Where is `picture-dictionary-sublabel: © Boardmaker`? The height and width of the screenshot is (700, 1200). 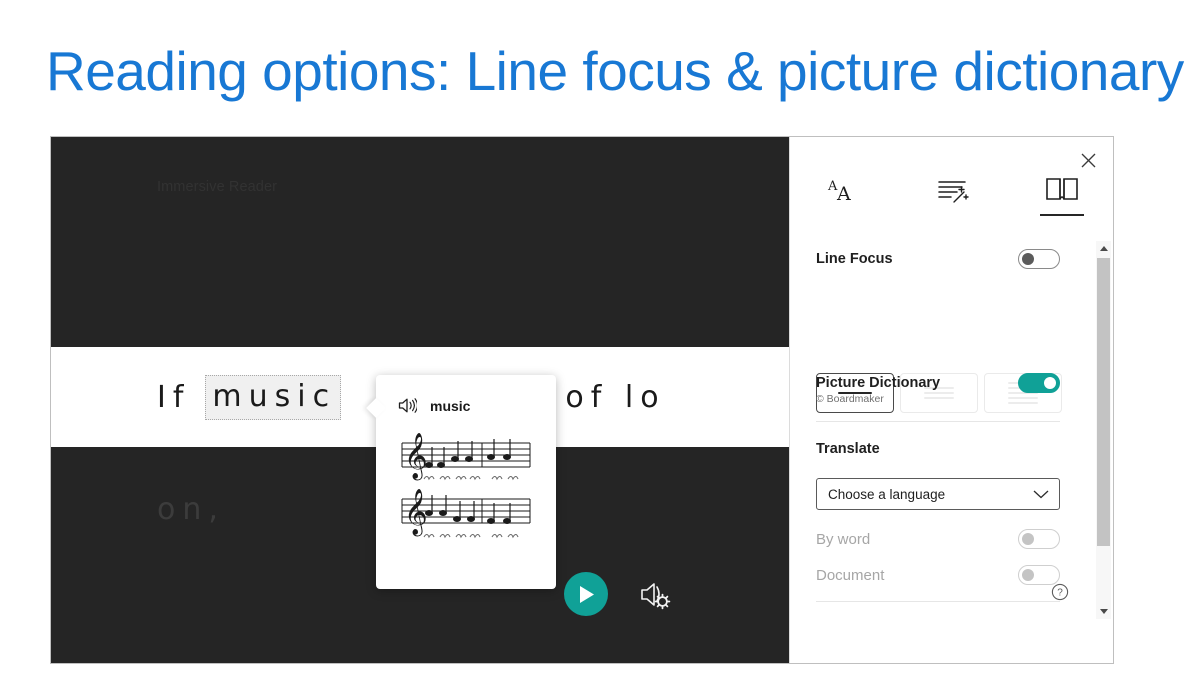 picture-dictionary-sublabel: © Boardmaker is located at coordinates (850, 399).